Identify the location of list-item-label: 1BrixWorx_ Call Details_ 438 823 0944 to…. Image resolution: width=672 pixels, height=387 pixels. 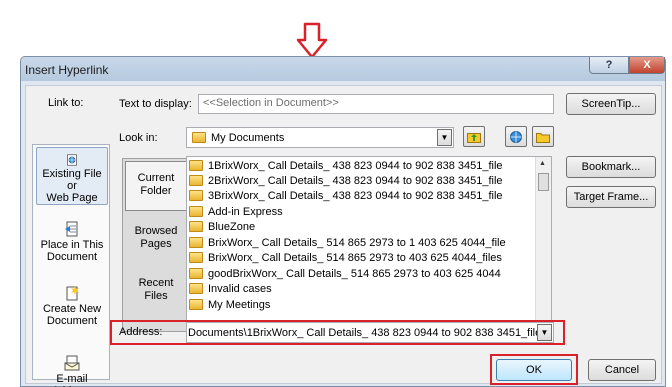
(355, 165).